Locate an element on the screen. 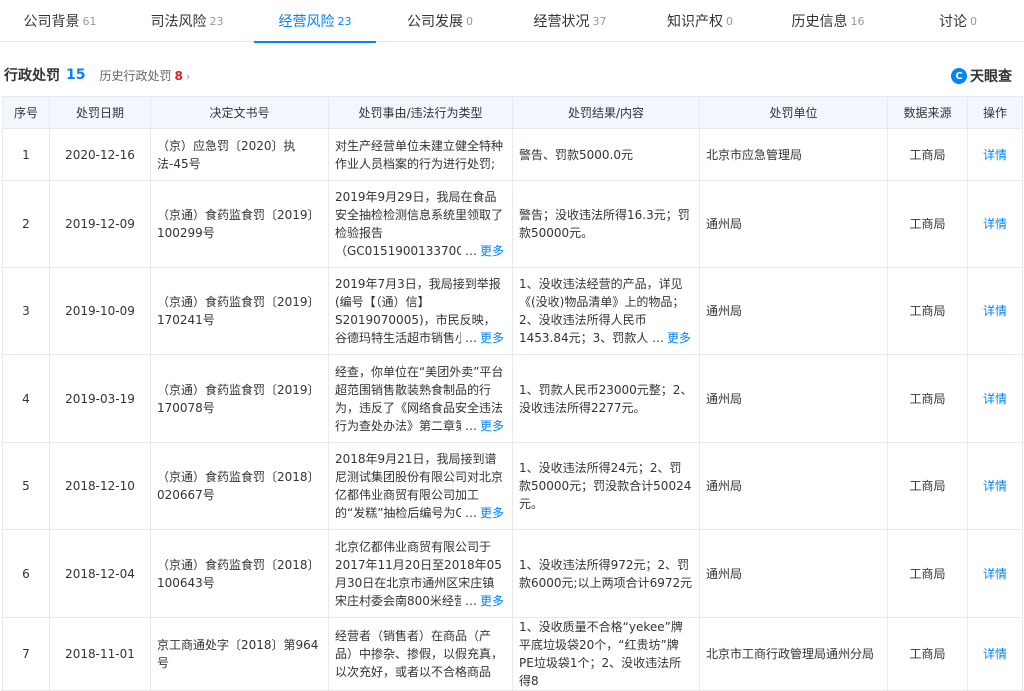 The image size is (1024, 691). cell-result: 1、没收违法所得24元；2、罚款50000元；罚没款合计50024元。 is located at coordinates (606, 486).